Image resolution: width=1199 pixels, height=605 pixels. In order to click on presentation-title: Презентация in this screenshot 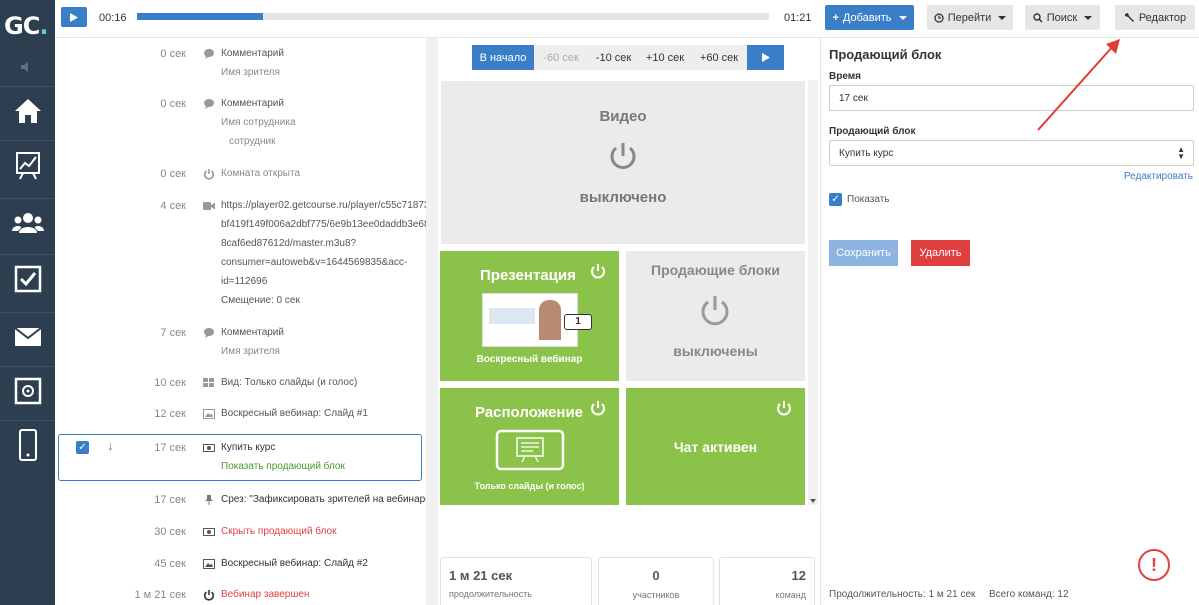, I will do `click(528, 275)`.